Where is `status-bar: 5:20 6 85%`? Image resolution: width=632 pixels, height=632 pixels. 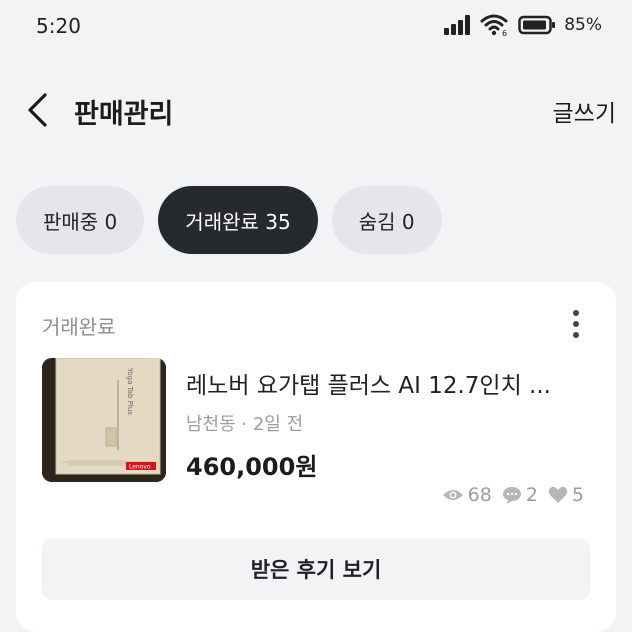 status-bar: 5:20 6 85% is located at coordinates (316, 28).